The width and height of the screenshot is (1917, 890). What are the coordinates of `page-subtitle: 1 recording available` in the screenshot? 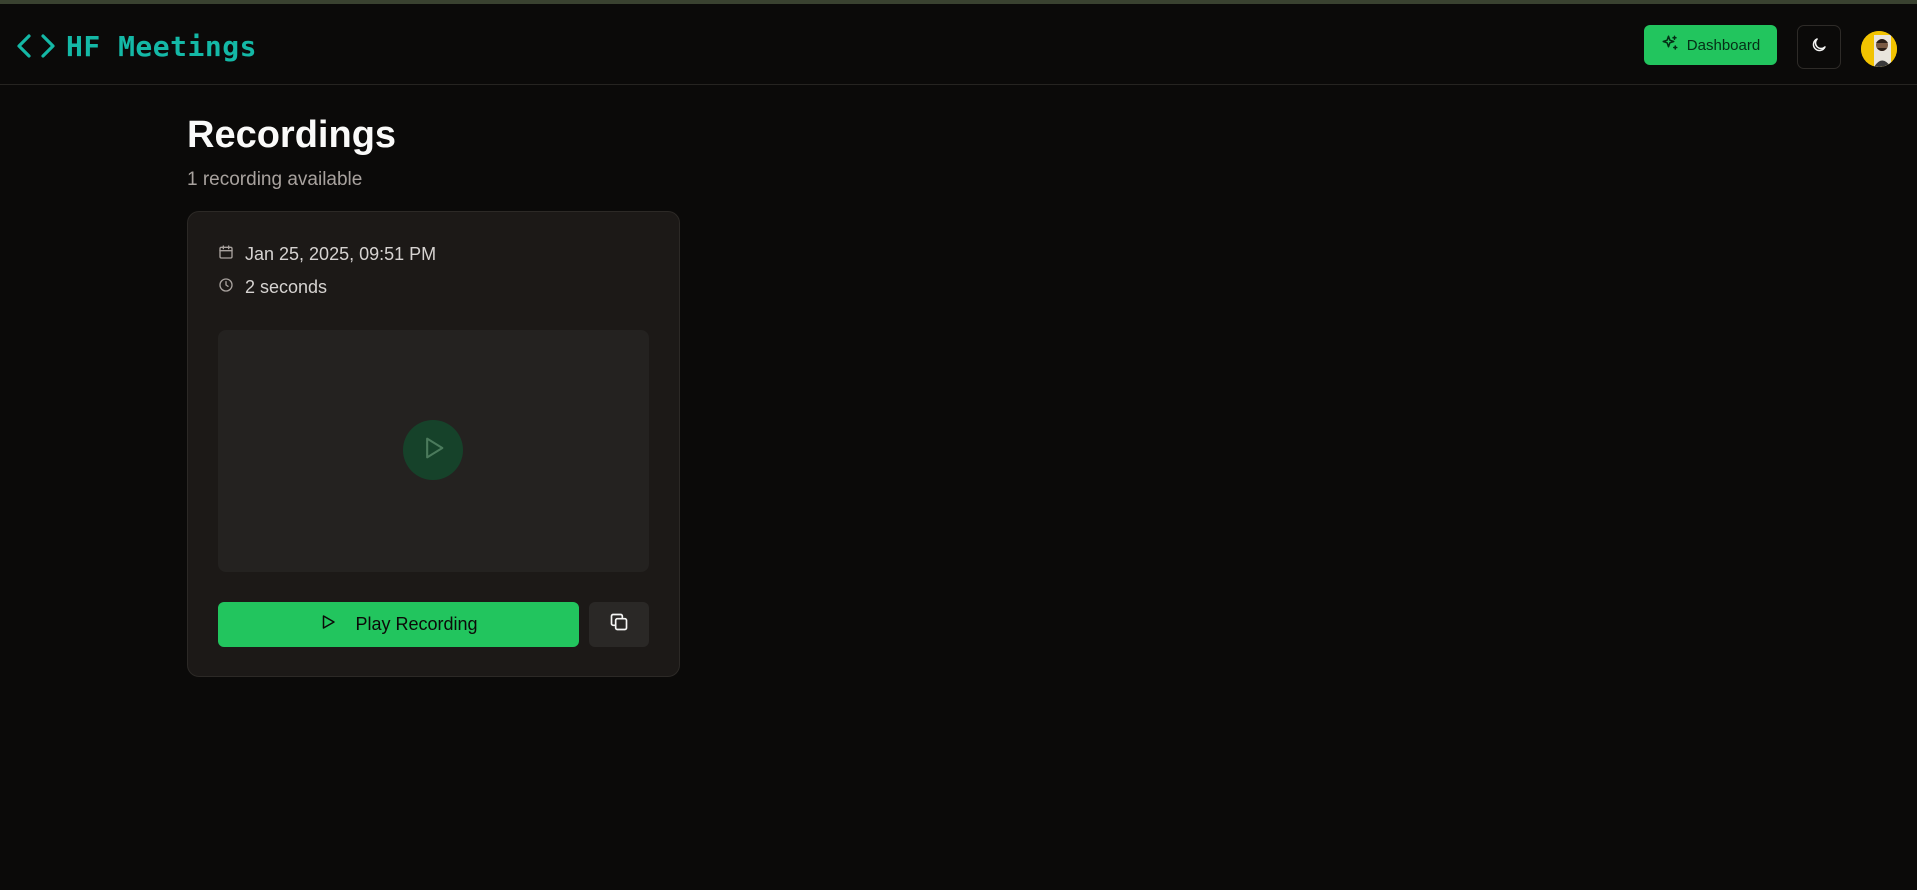 It's located at (275, 179).